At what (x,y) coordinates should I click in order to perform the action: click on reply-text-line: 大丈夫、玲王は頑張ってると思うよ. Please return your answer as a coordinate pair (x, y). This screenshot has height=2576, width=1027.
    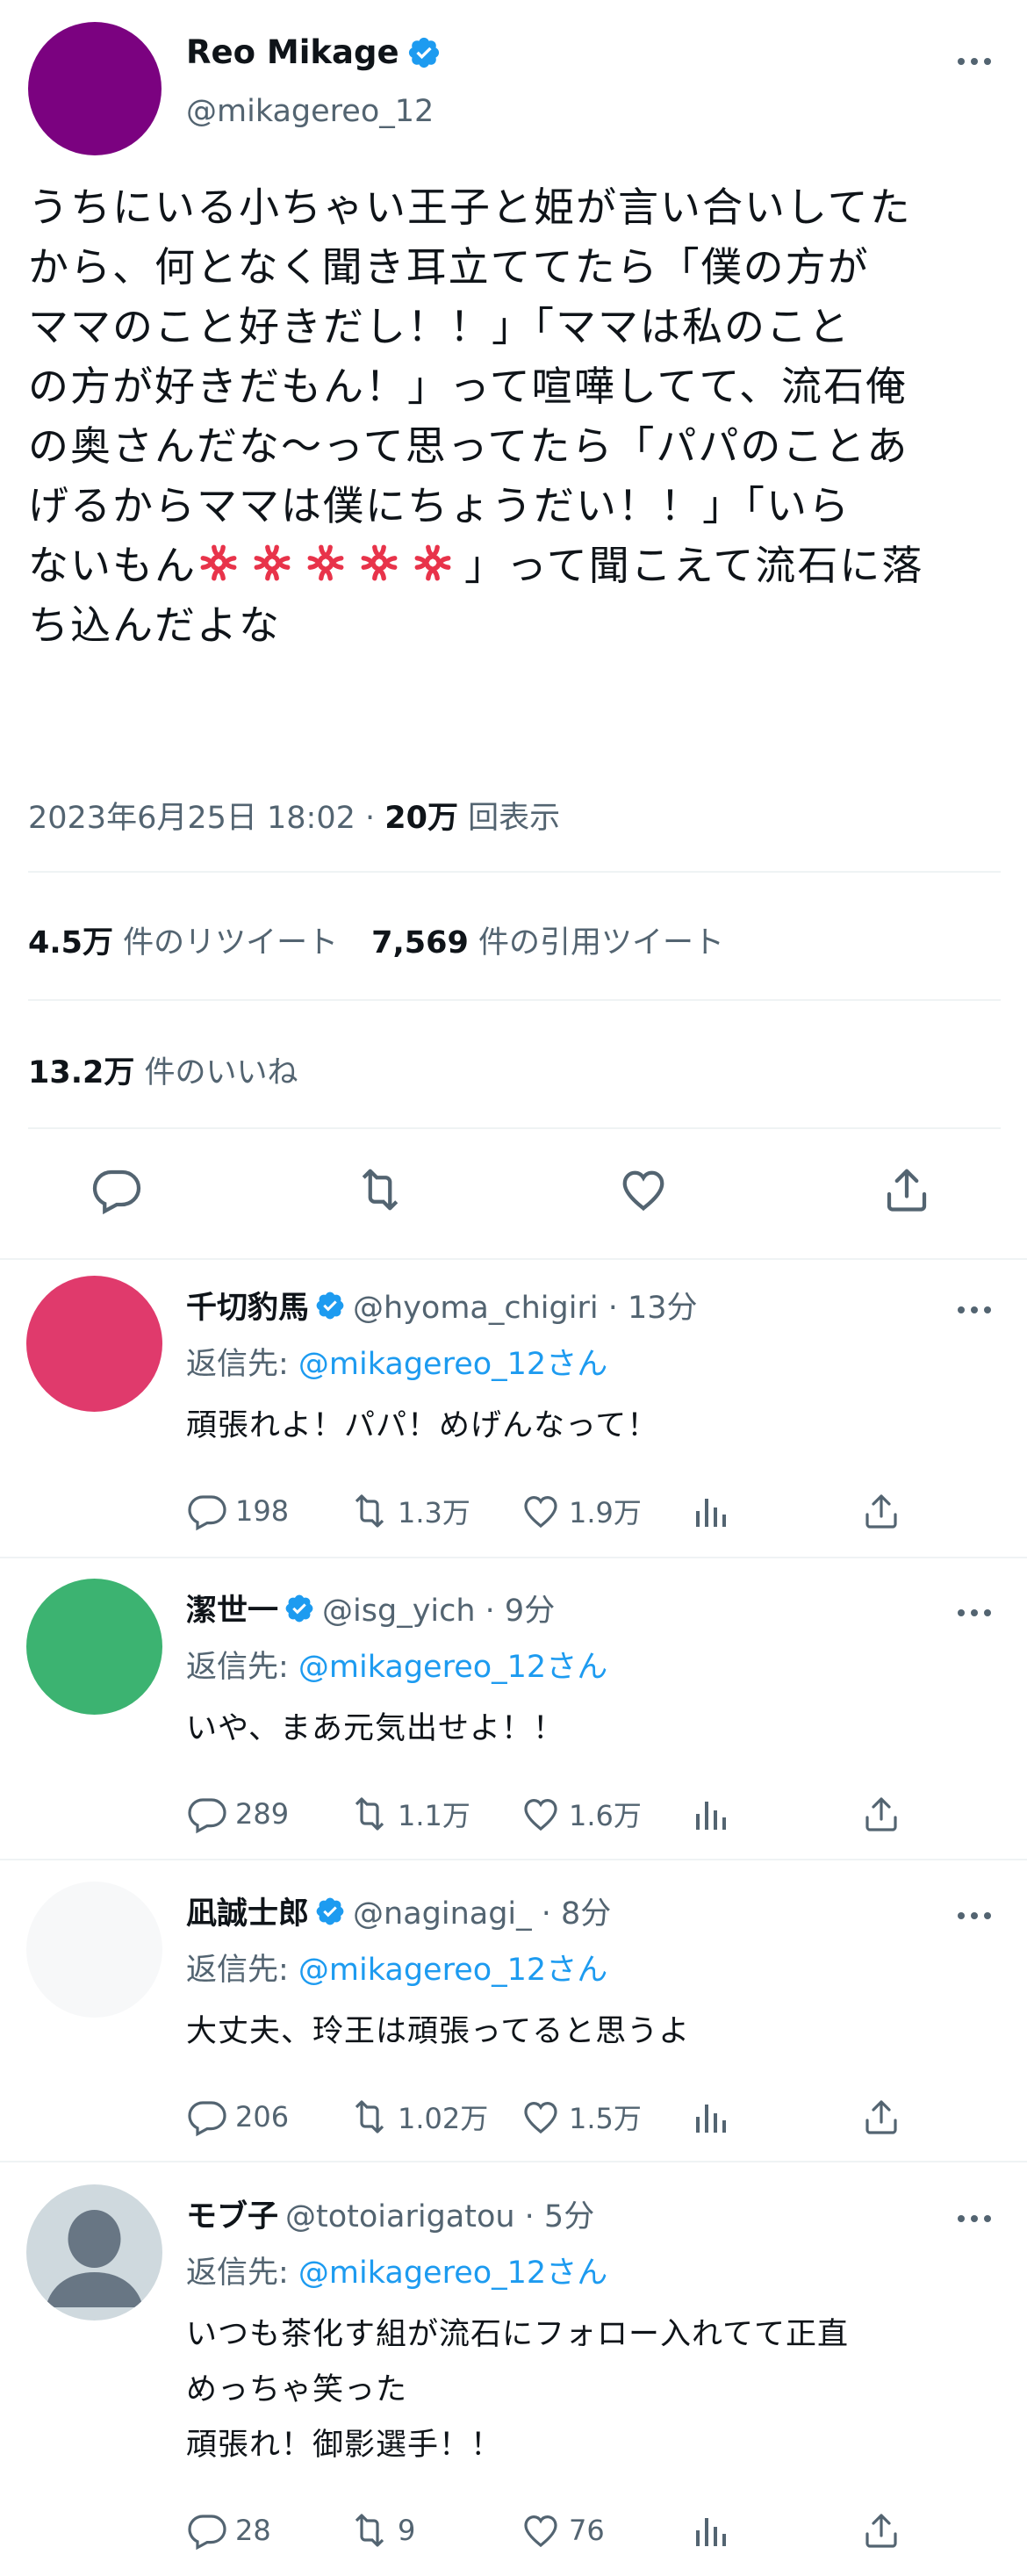
    Looking at the image, I should click on (438, 2031).